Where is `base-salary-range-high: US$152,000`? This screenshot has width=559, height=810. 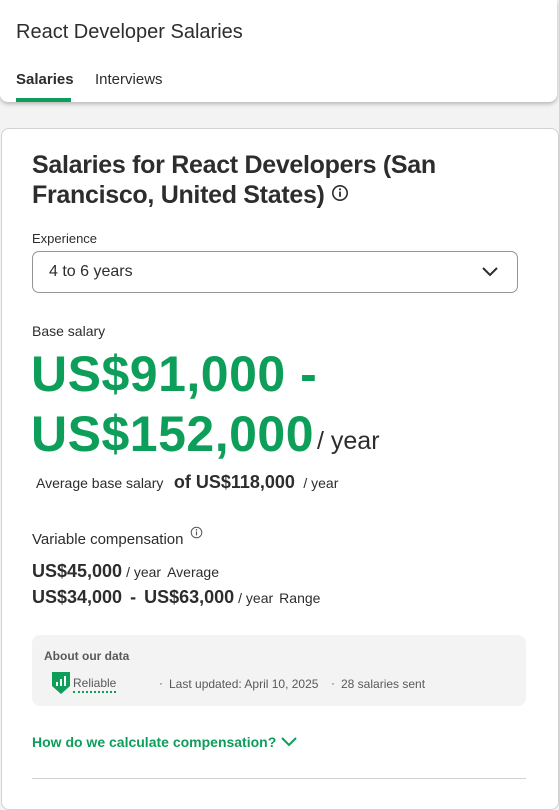 base-salary-range-high: US$152,000 is located at coordinates (173, 434).